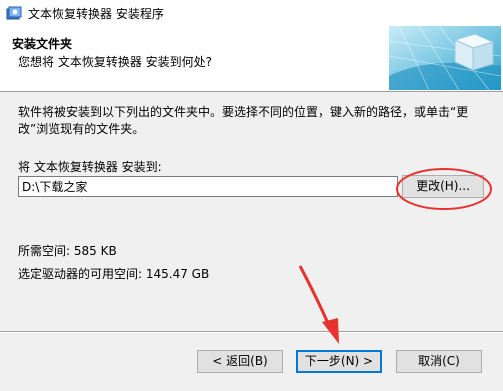 The height and width of the screenshot is (391, 503). What do you see at coordinates (445, 58) in the screenshot?
I see `header-cube-graphic` at bounding box center [445, 58].